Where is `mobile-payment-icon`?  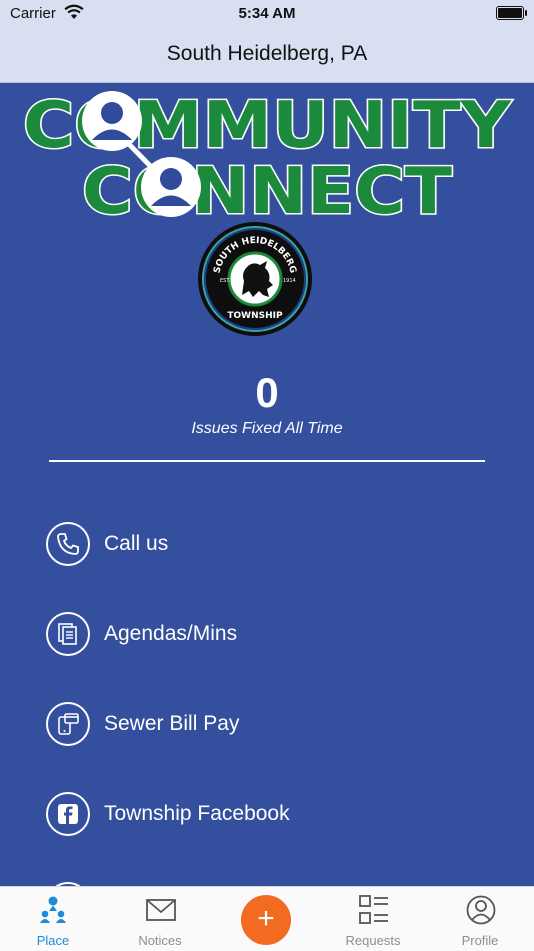
mobile-payment-icon is located at coordinates (68, 724).